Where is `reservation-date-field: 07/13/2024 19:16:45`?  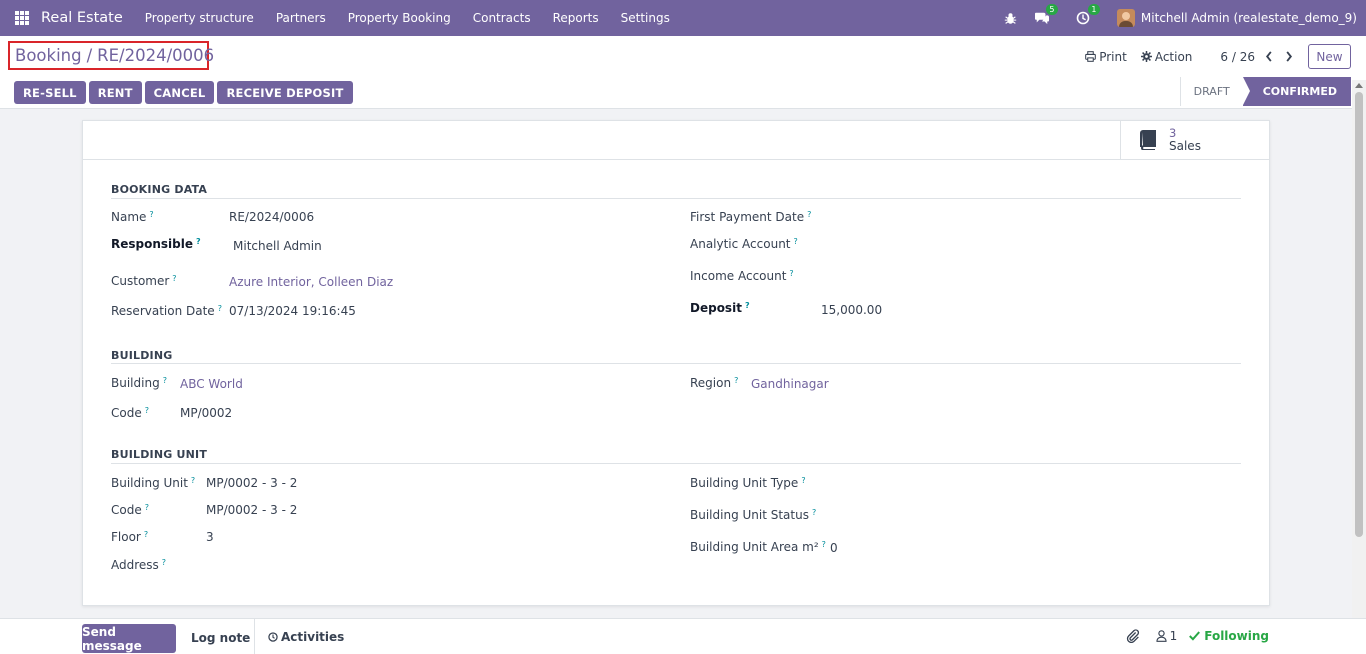 reservation-date-field: 07/13/2024 19:16:45 is located at coordinates (292, 311).